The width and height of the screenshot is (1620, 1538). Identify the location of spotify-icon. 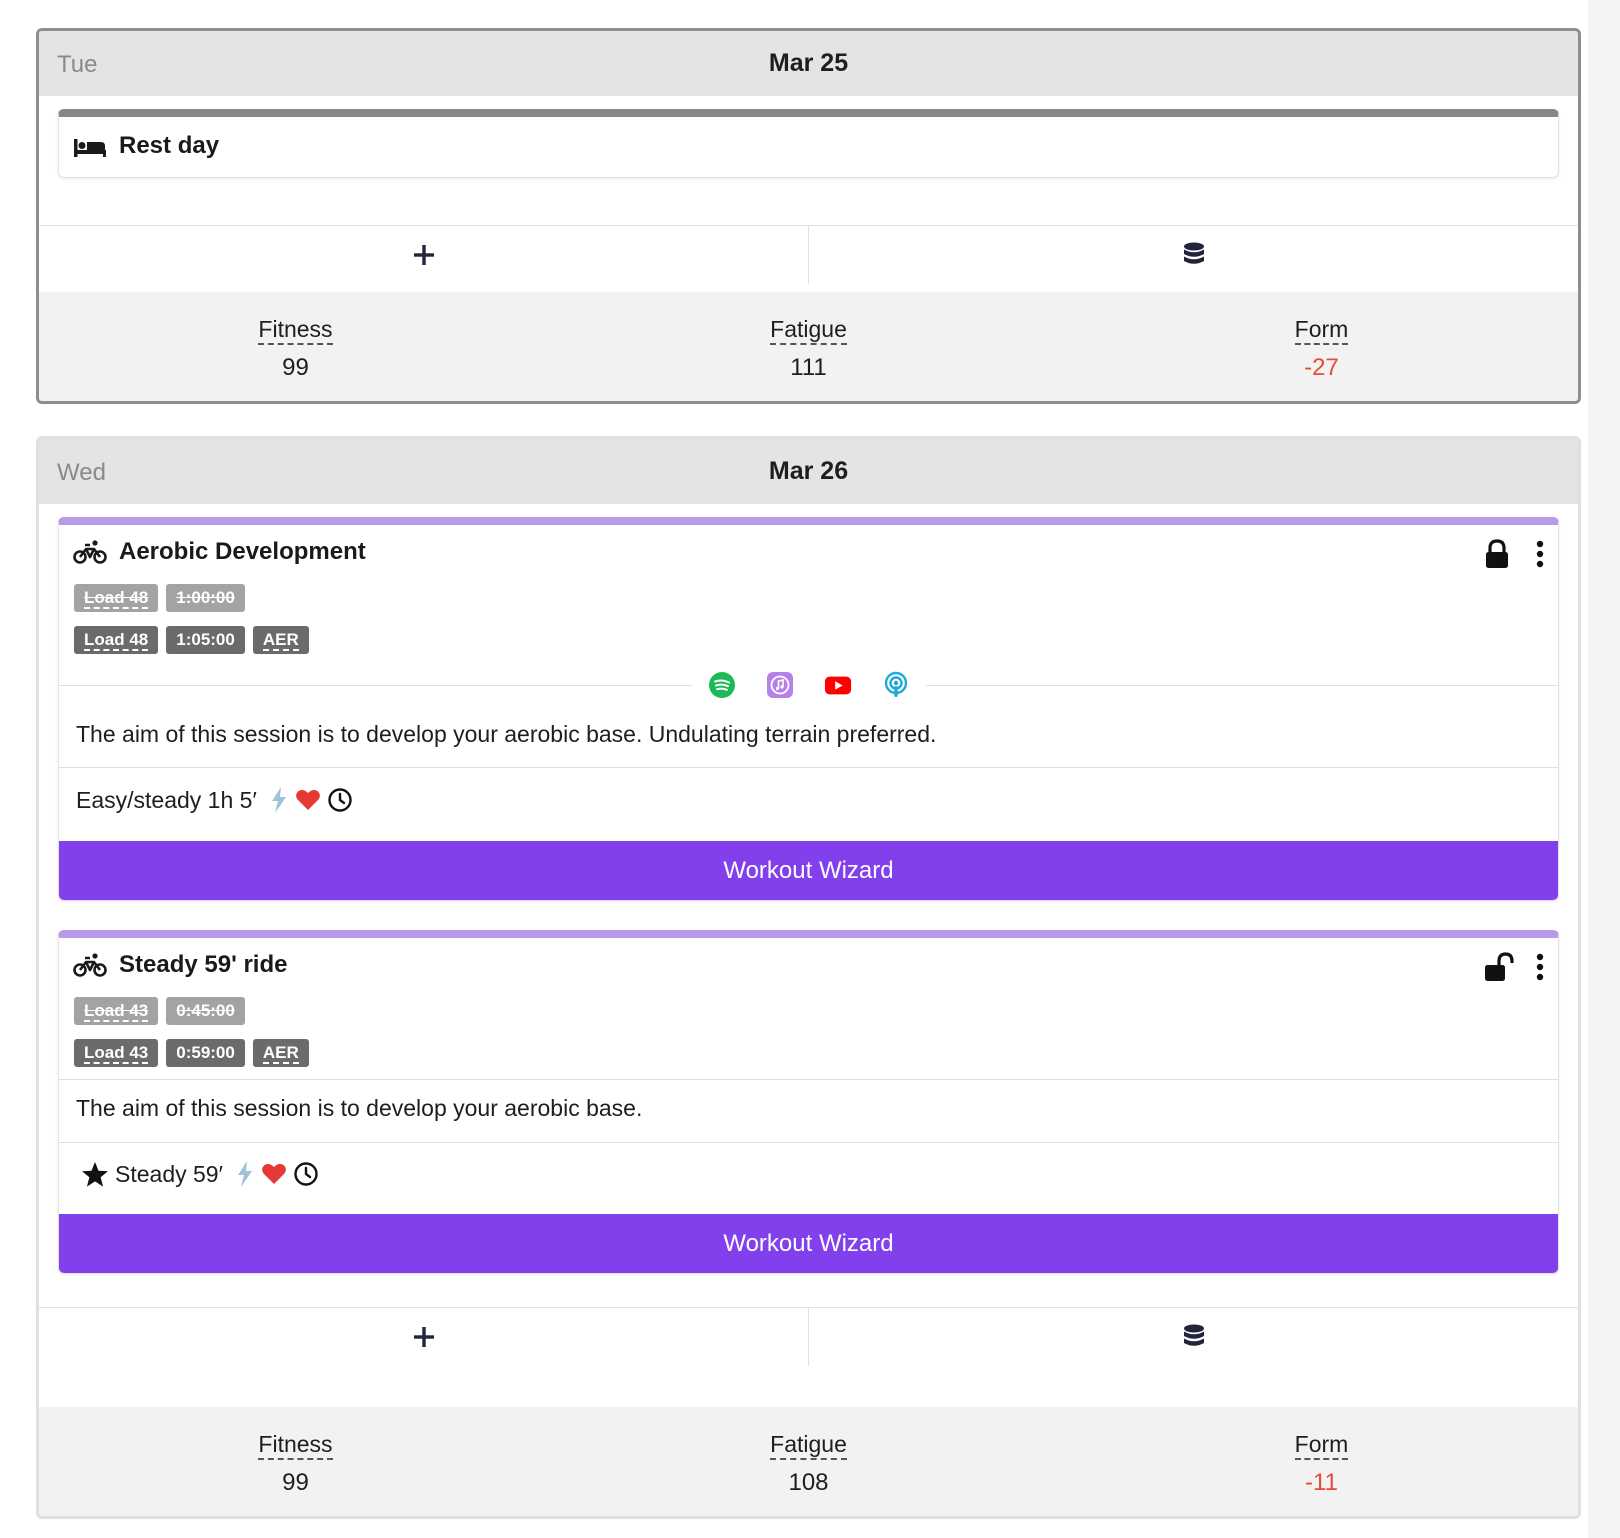
(722, 685).